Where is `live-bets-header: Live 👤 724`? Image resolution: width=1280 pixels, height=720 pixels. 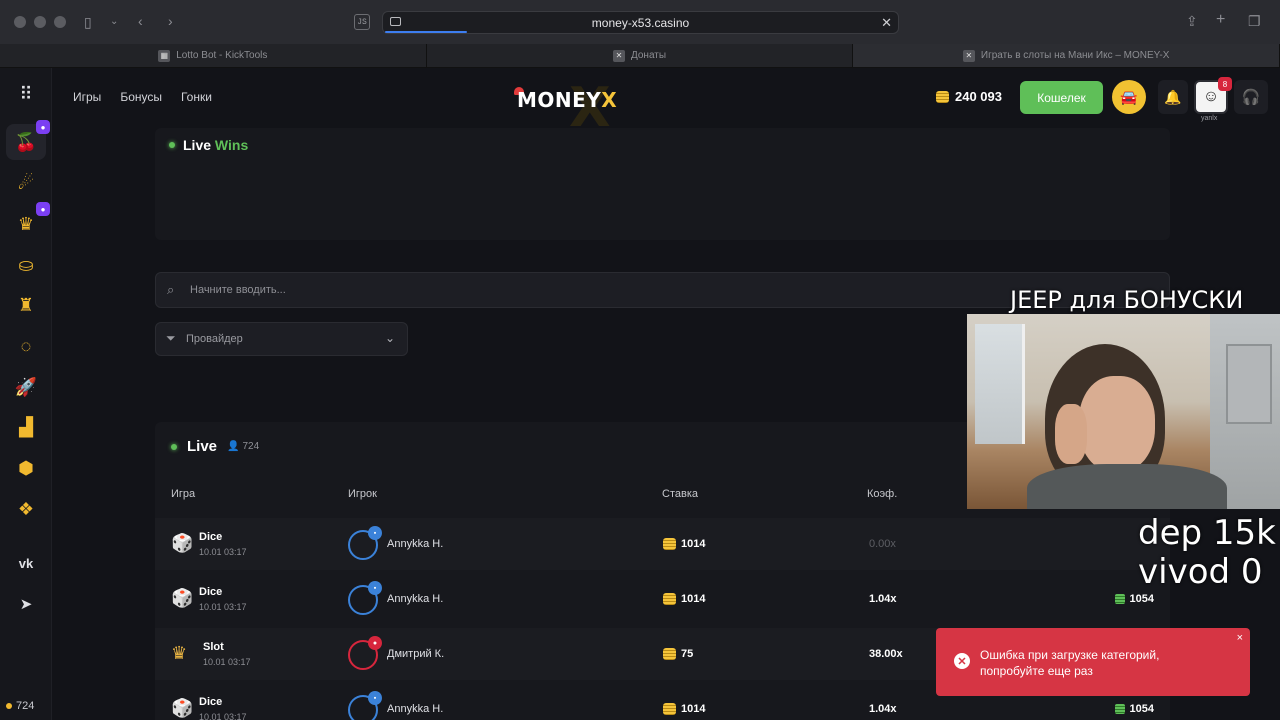
live-bets-header: Live 👤 724 is located at coordinates (215, 446).